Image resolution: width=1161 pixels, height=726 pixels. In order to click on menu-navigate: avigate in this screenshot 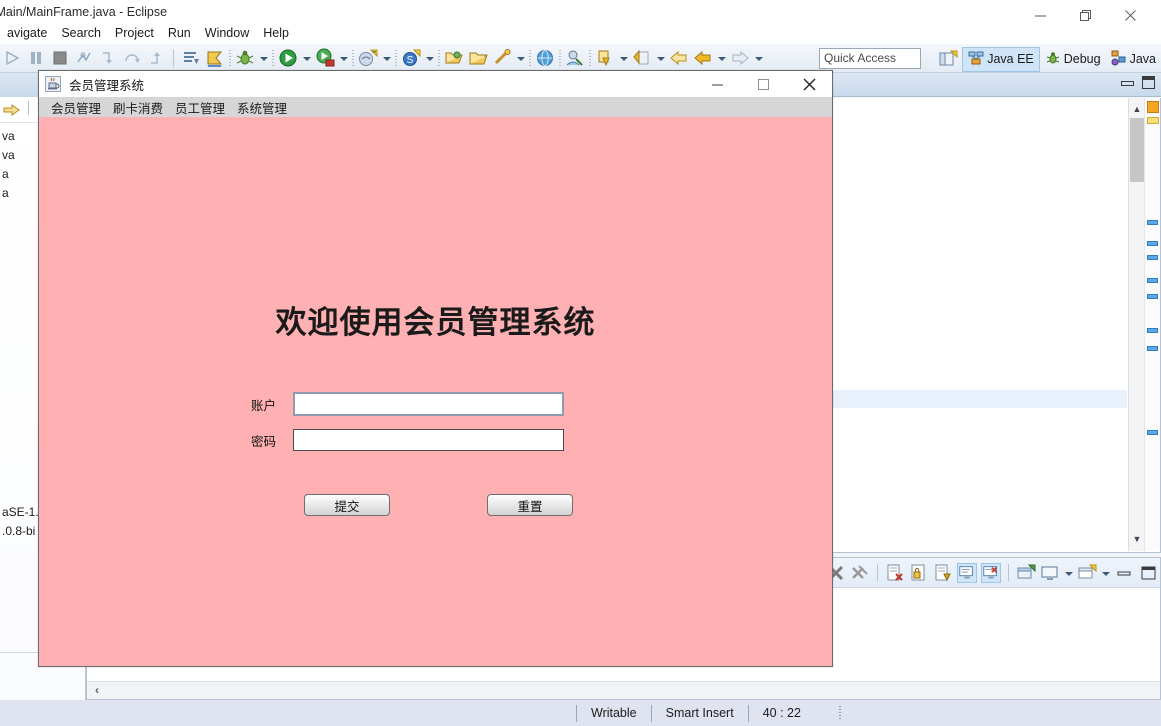, I will do `click(27, 33)`.